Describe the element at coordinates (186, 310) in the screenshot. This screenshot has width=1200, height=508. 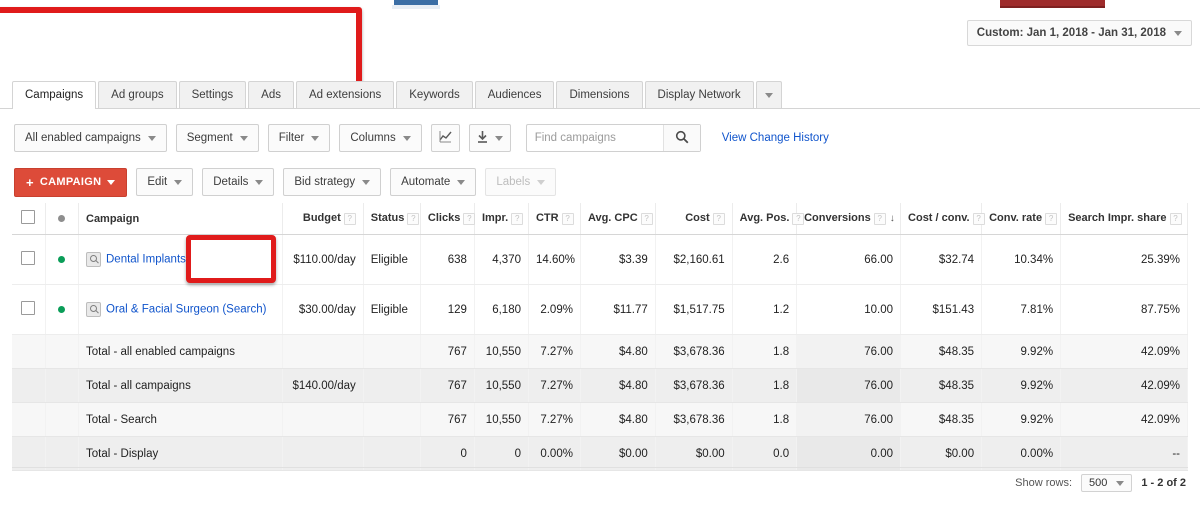
I see `campaign-link: Oral & Facial Surgeon (Search)` at that location.